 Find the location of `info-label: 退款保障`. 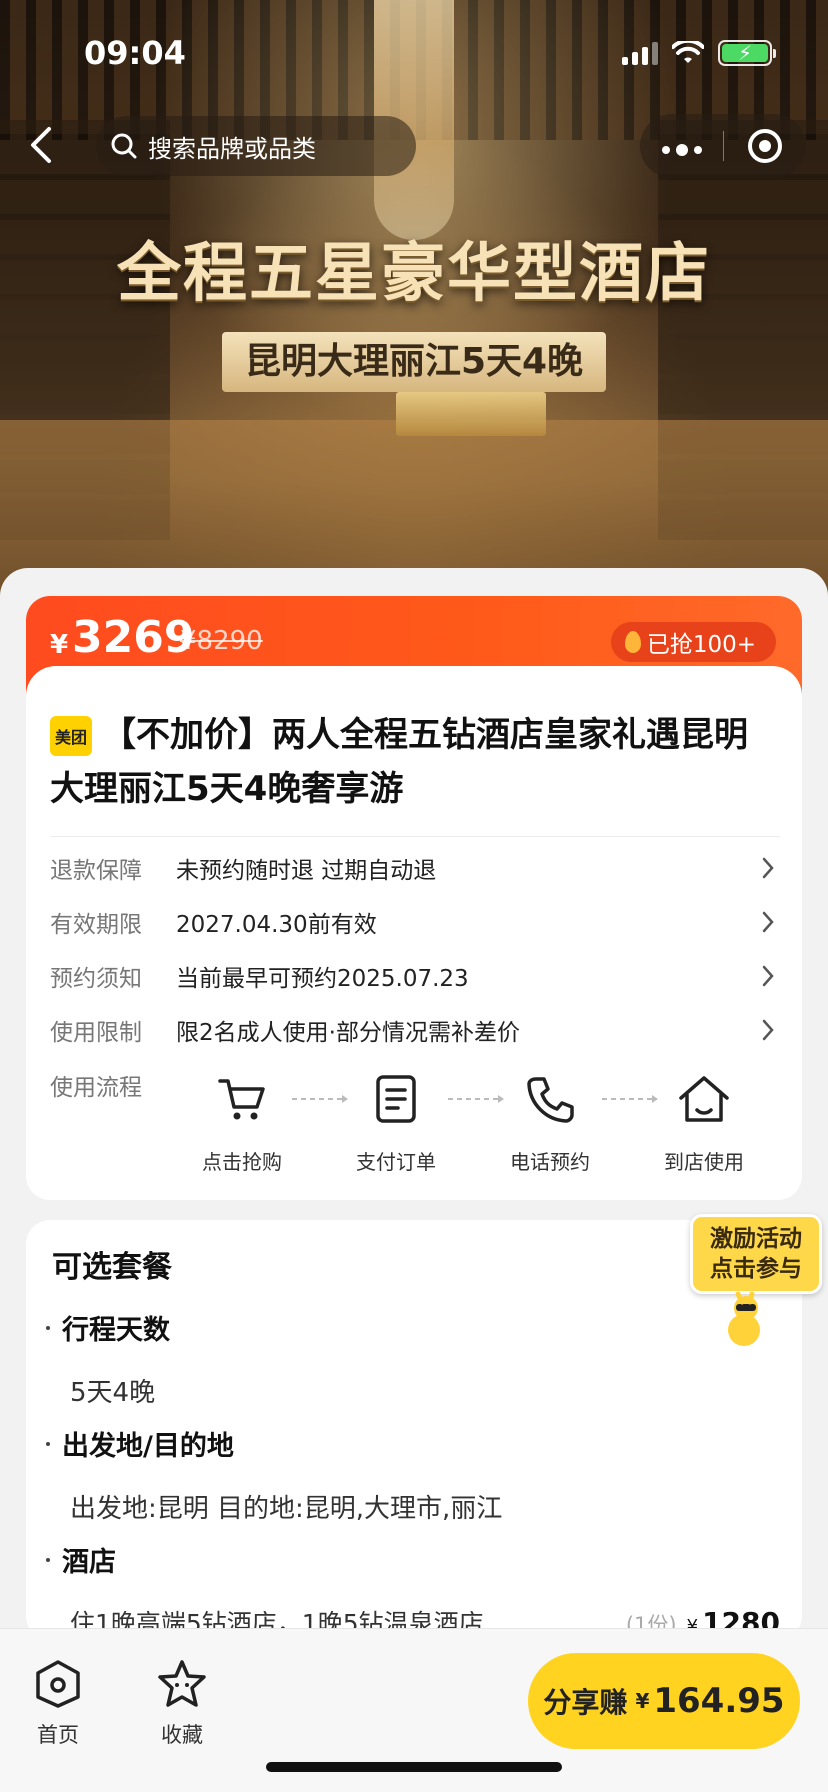

info-label: 退款保障 is located at coordinates (96, 871).